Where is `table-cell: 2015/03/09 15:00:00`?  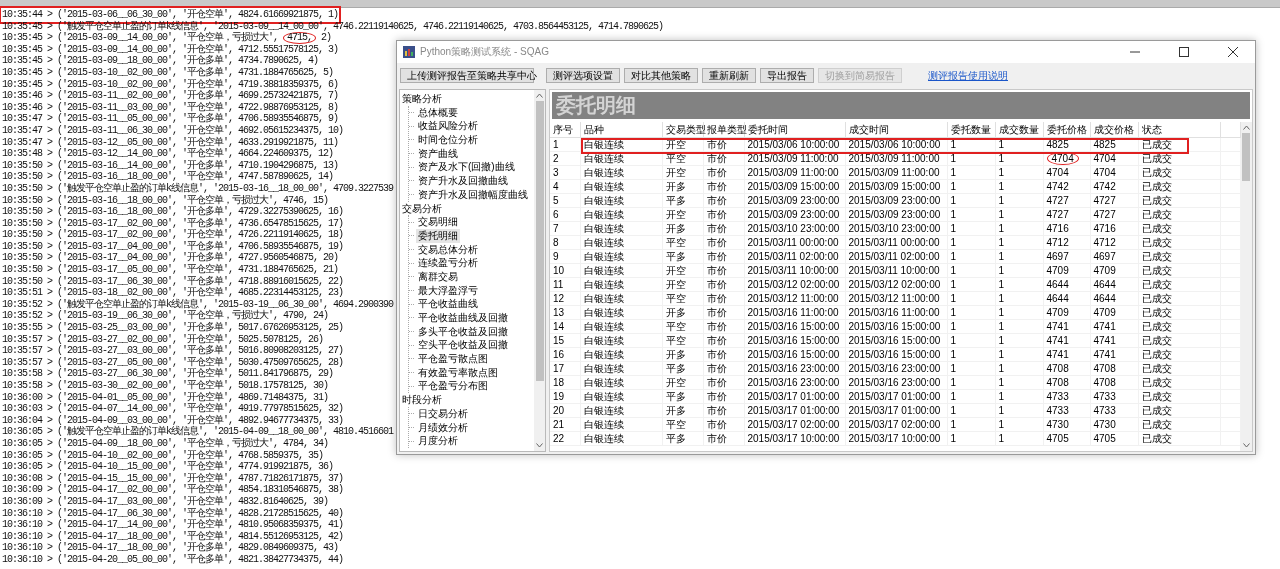 table-cell: 2015/03/09 15:00:00 is located at coordinates (794, 186).